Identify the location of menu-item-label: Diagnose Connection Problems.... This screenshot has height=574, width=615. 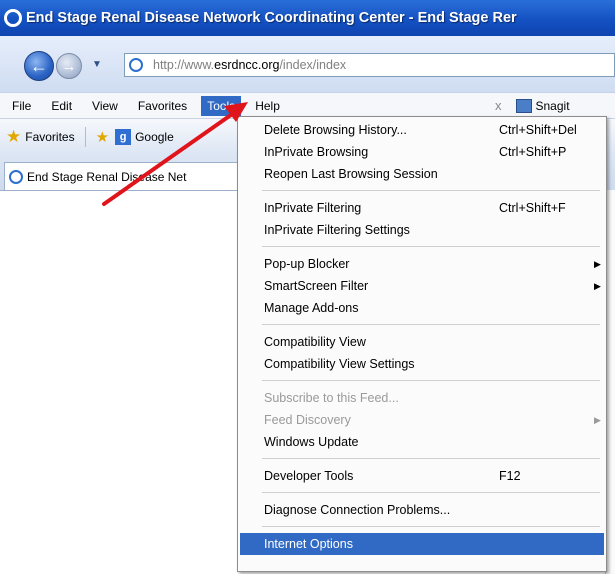
(357, 510).